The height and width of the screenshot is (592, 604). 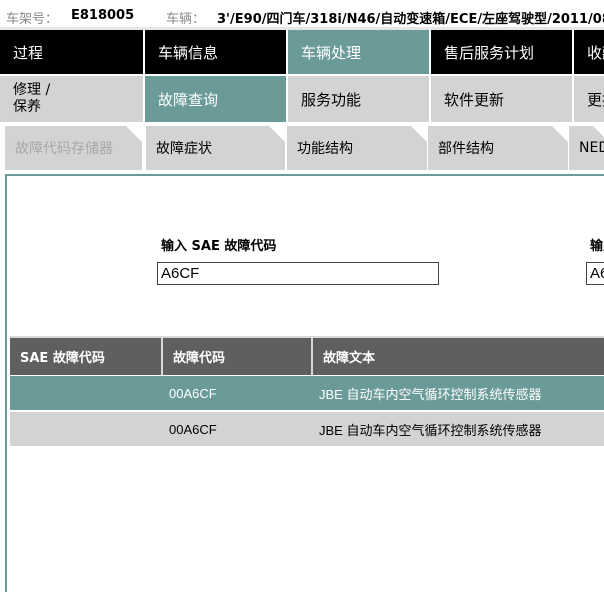 I want to click on sub-navigation: 修理 / 保养 故障查询 服务功能 软件更新 更换, so click(x=302, y=98).